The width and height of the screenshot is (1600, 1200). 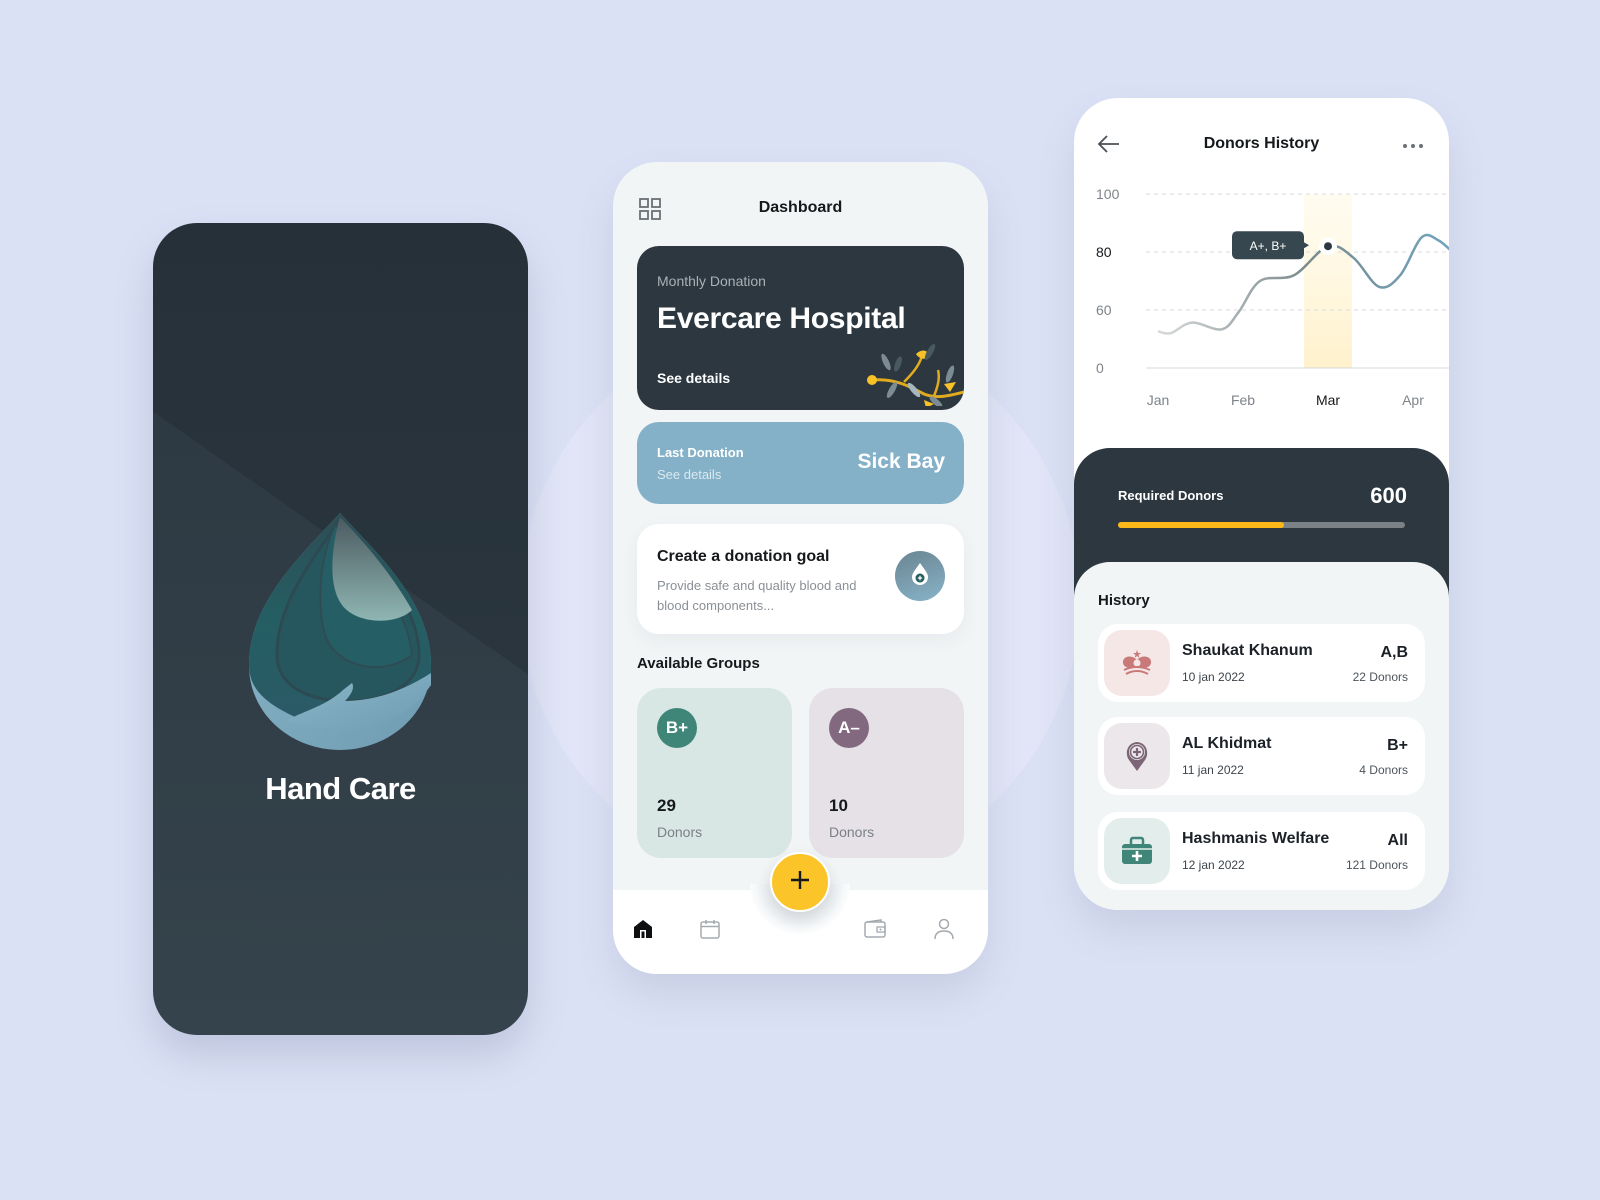 I want to click on history-item-donors: 121 Donors, so click(x=1376, y=865).